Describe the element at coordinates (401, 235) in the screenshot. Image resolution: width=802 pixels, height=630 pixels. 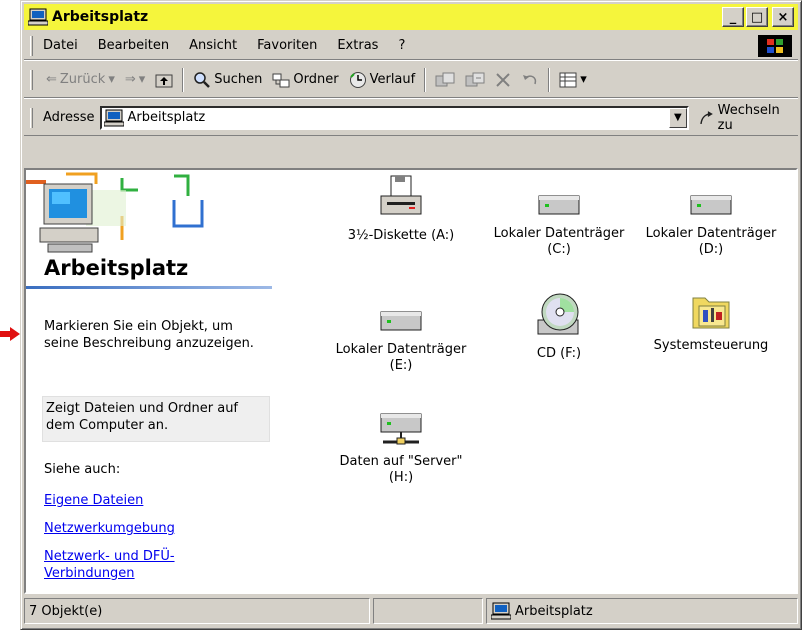
I see `drive-a-label: 3½-Diskette (A:)` at that location.